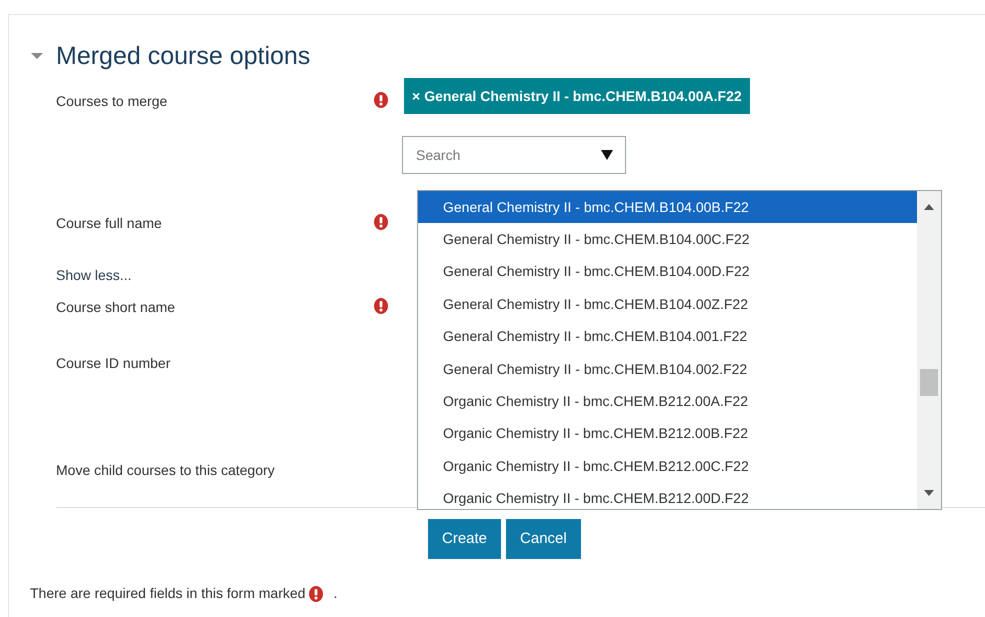  Describe the element at coordinates (667, 239) in the screenshot. I see `course-option: General Chemistry II - bmc.CHEM.B104.00C.F22` at that location.